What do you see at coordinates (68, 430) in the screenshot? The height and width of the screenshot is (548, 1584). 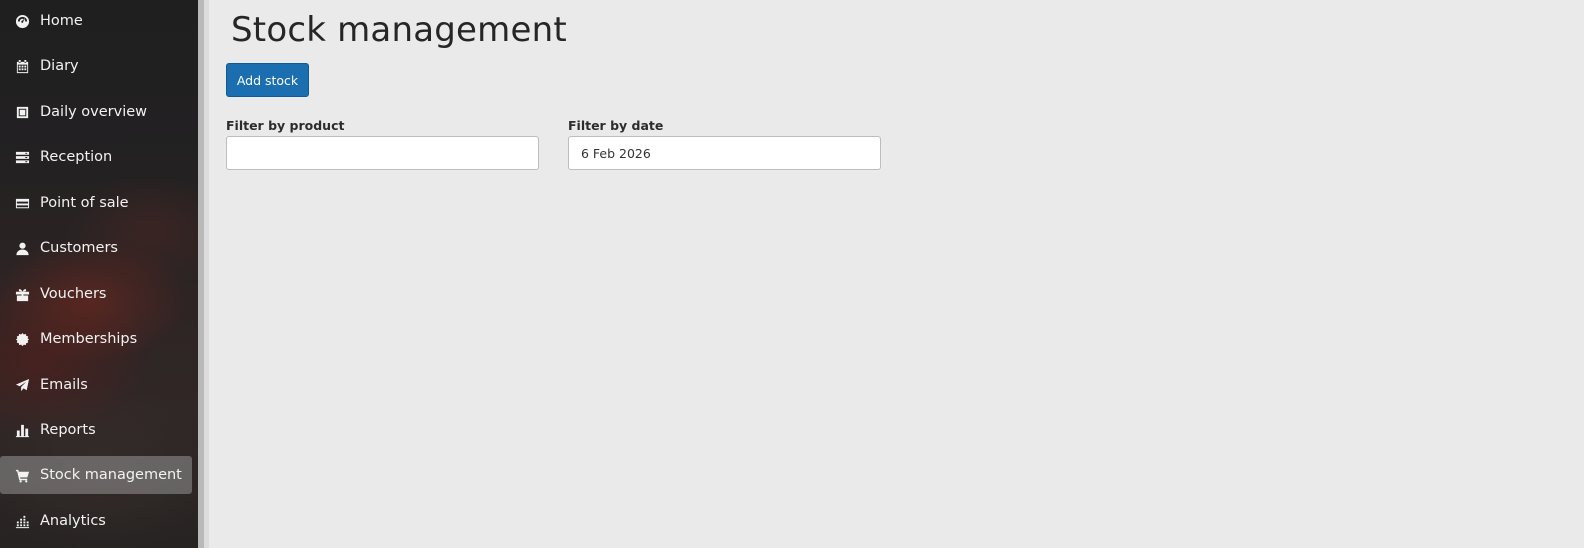 I see `sidebar-item-label: Reports` at bounding box center [68, 430].